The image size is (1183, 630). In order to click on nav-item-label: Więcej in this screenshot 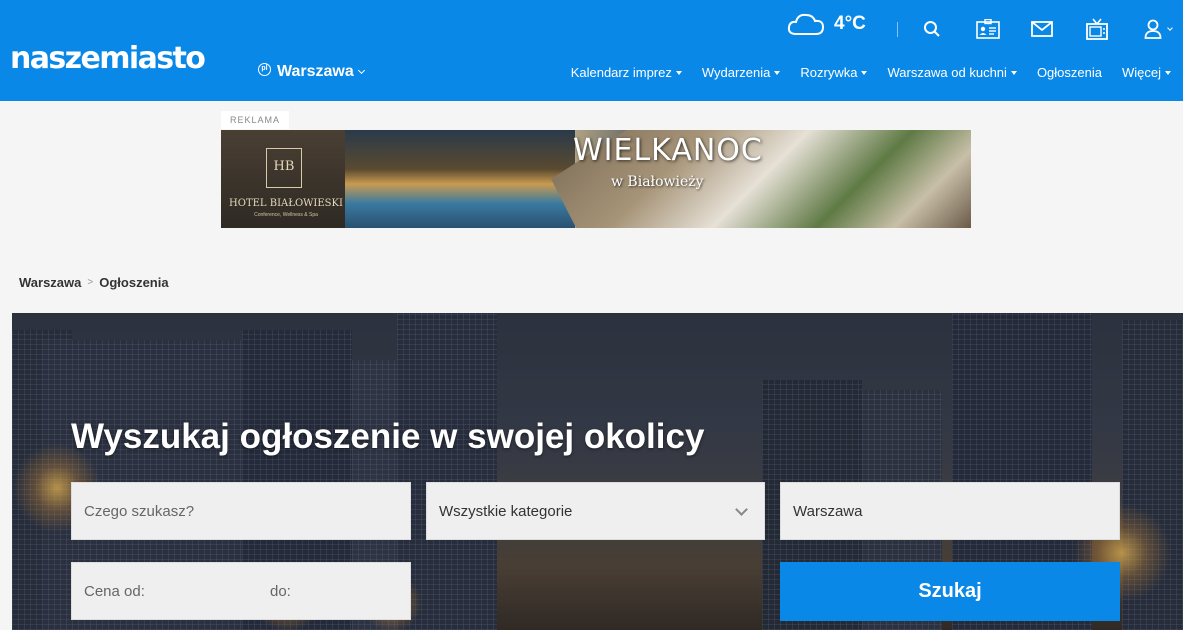, I will do `click(1141, 72)`.